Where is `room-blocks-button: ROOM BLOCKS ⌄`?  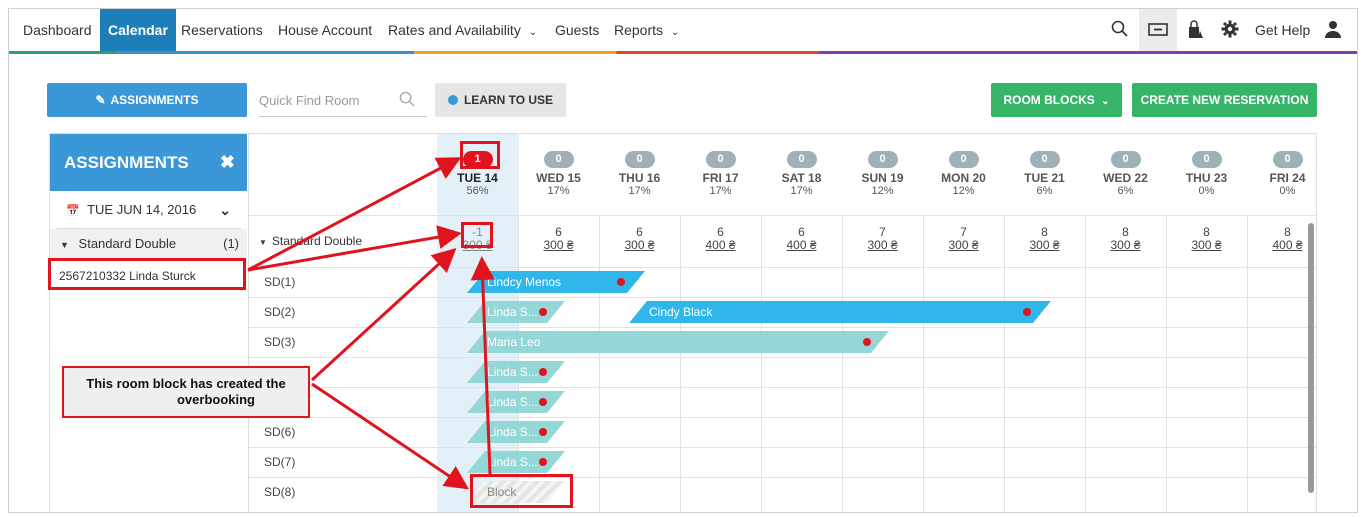 room-blocks-button: ROOM BLOCKS ⌄ is located at coordinates (1056, 100).